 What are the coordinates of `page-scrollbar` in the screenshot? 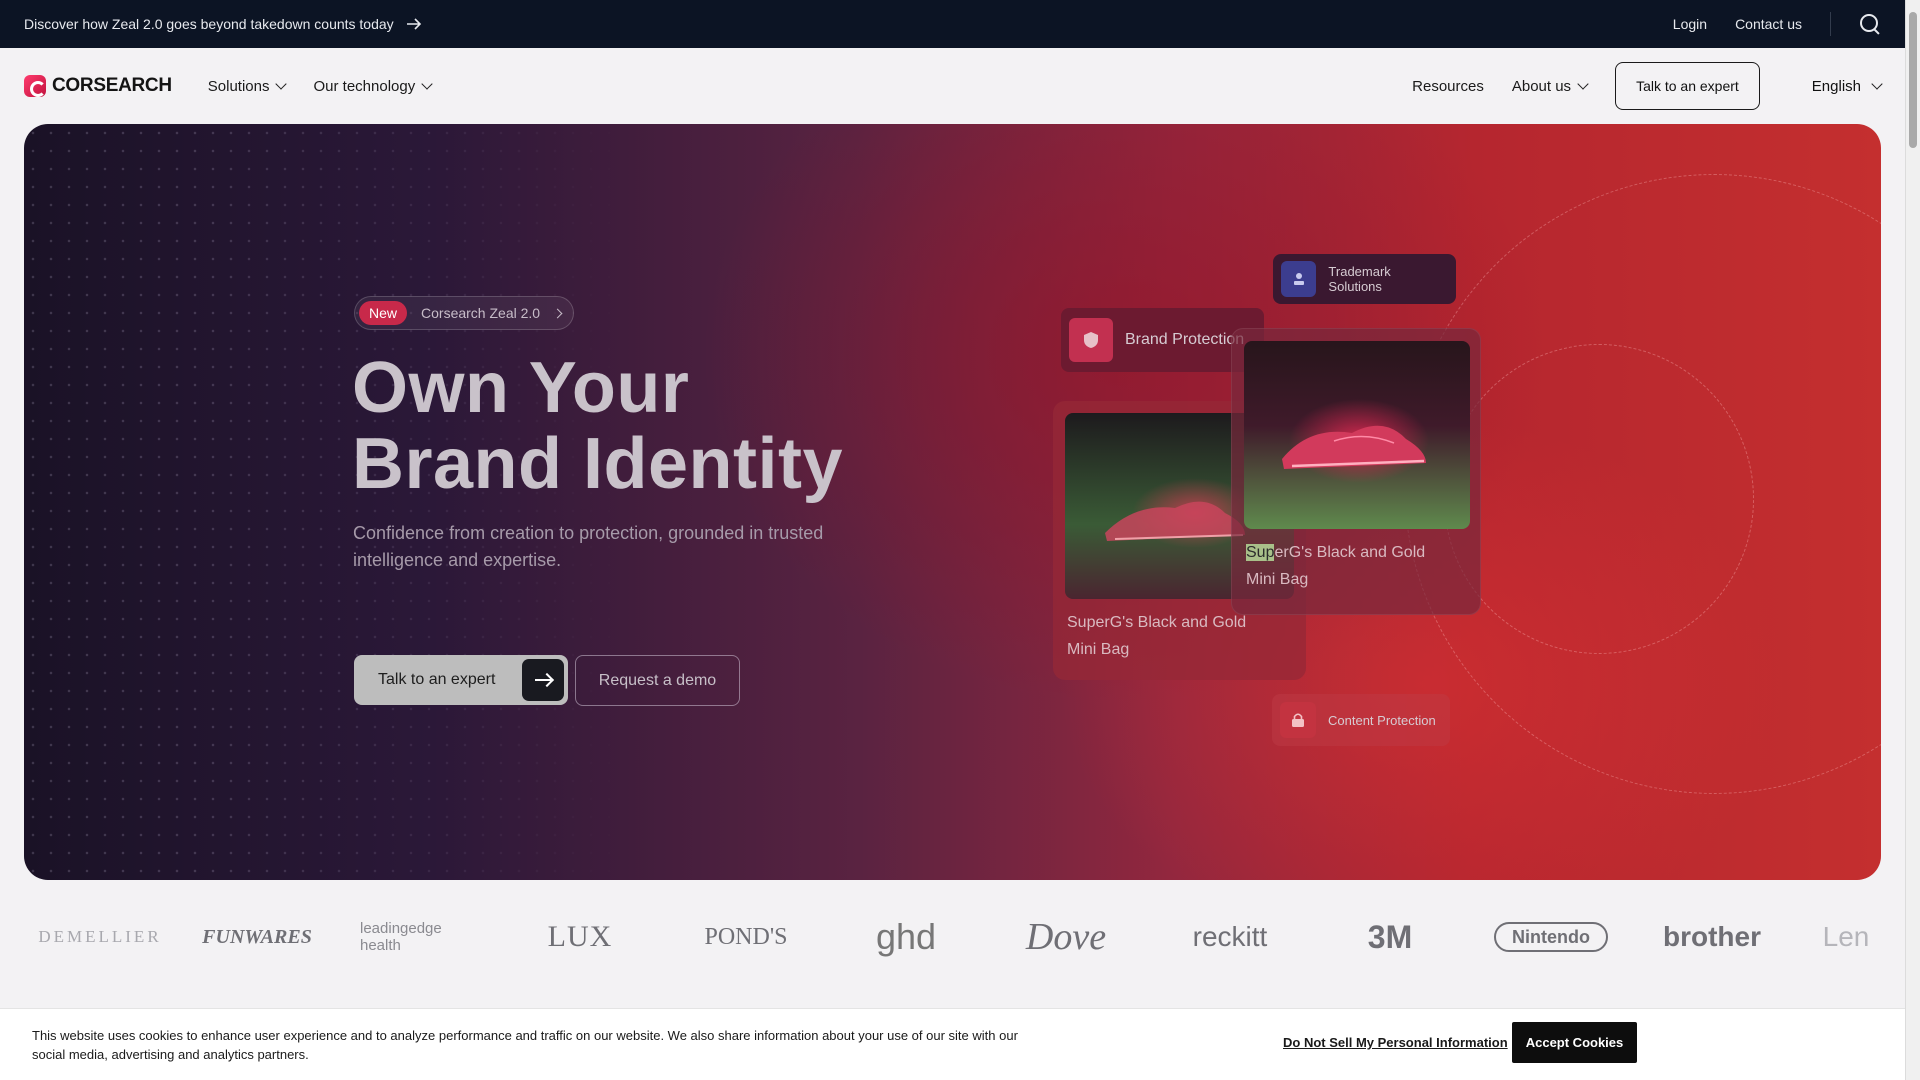 It's located at (1912, 540).